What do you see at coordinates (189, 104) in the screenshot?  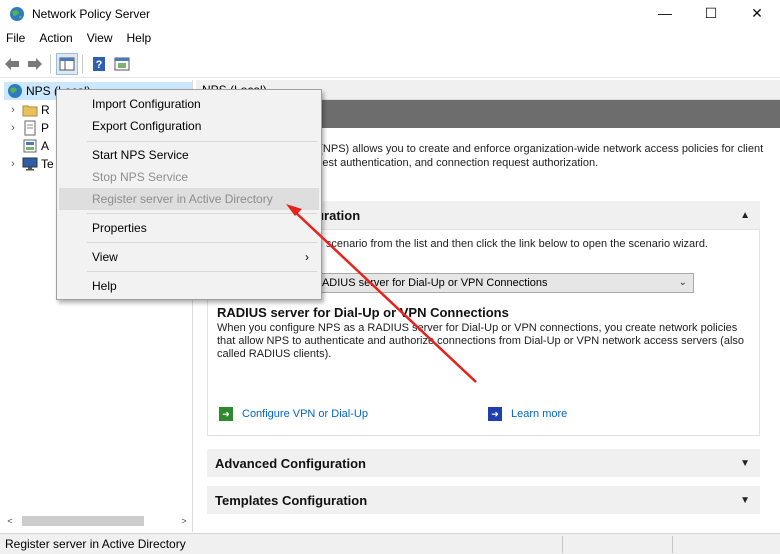 I see `menu-item-import-configuration: Import Configuration` at bounding box center [189, 104].